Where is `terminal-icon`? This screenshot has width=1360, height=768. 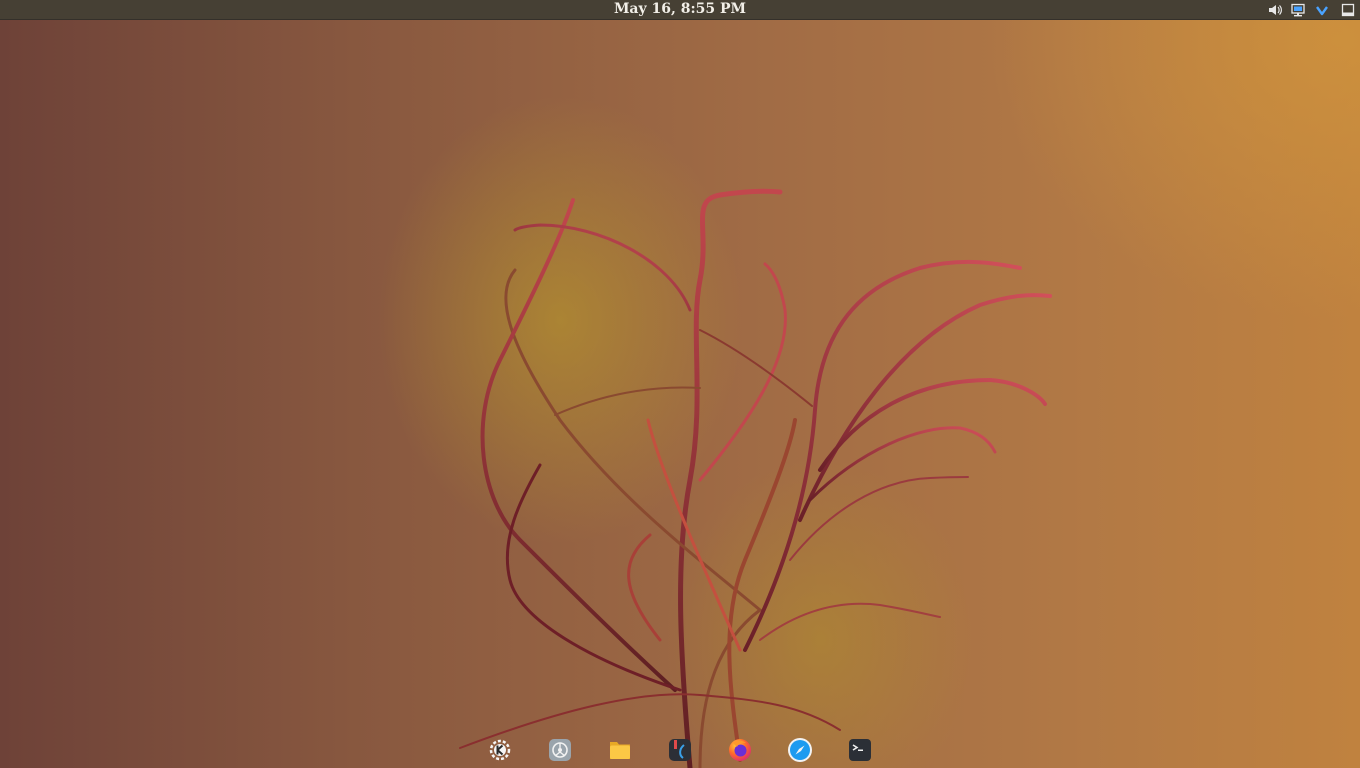
terminal-icon is located at coordinates (860, 750).